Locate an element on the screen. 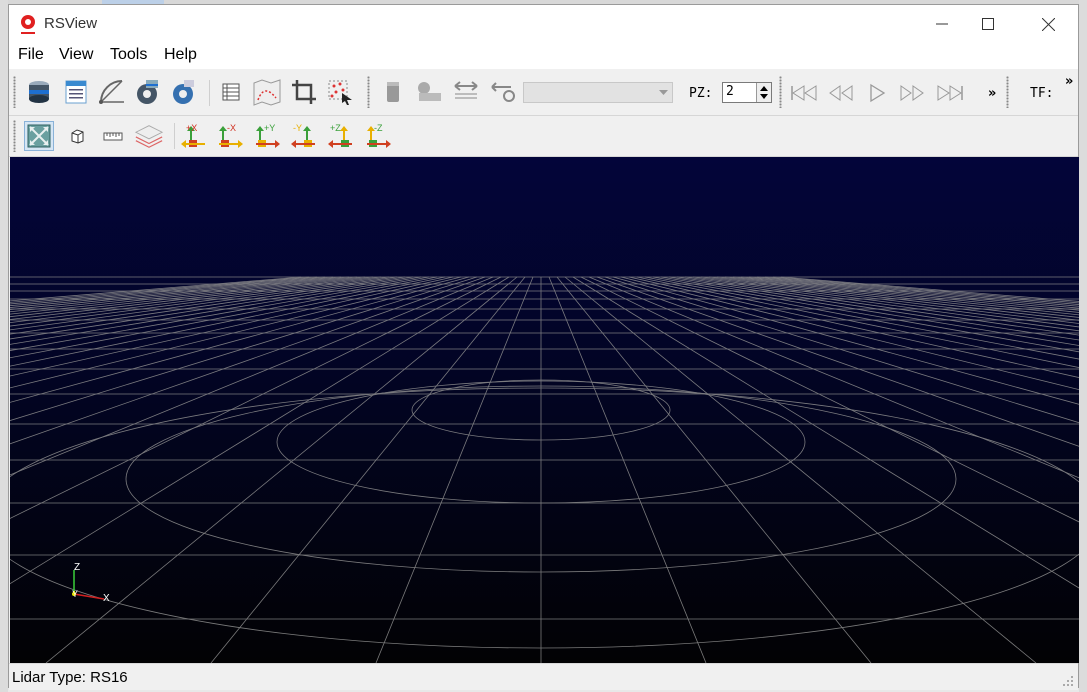 The width and height of the screenshot is (1087, 692). ruler-icon is located at coordinates (113, 136).